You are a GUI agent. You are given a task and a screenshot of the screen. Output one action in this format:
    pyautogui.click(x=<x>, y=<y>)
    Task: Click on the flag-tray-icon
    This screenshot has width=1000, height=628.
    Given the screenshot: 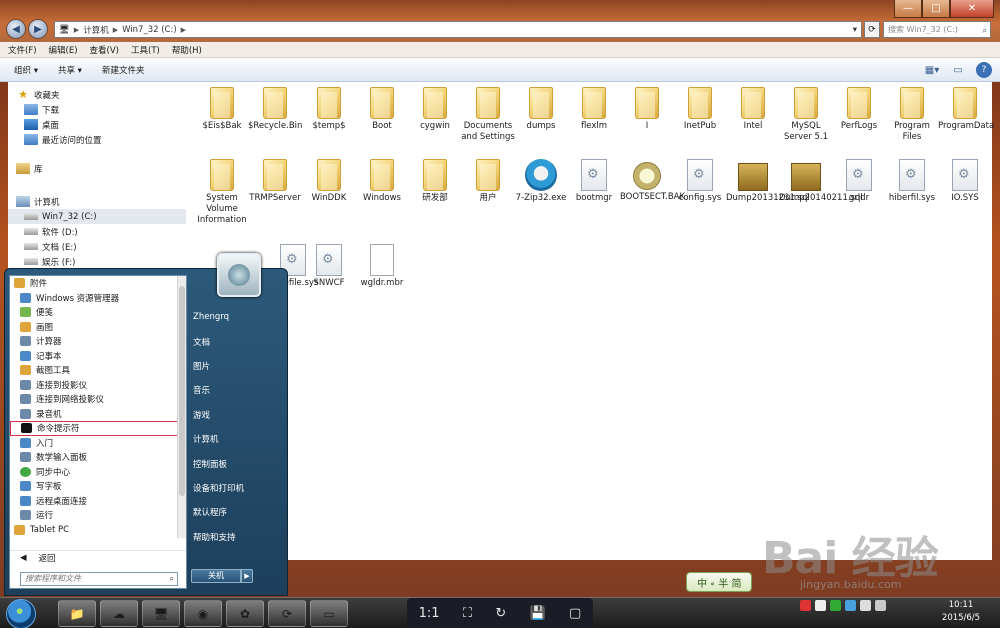 What is the action you would take?
    pyautogui.click(x=865, y=605)
    